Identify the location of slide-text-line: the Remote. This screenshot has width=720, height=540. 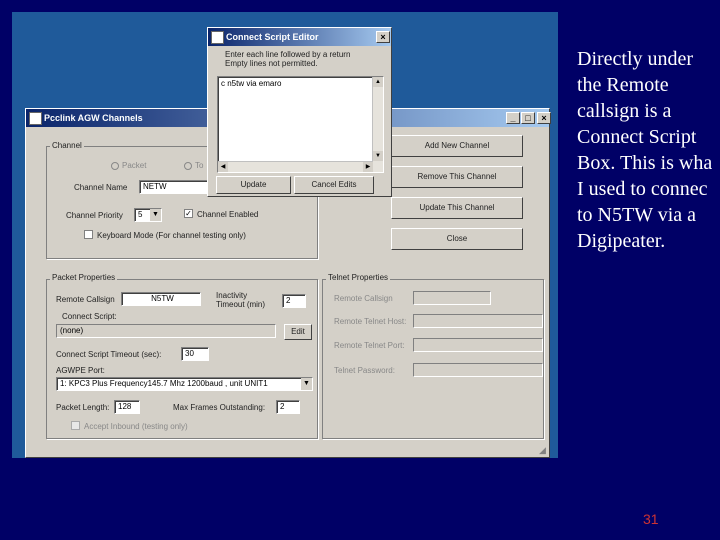
(623, 85).